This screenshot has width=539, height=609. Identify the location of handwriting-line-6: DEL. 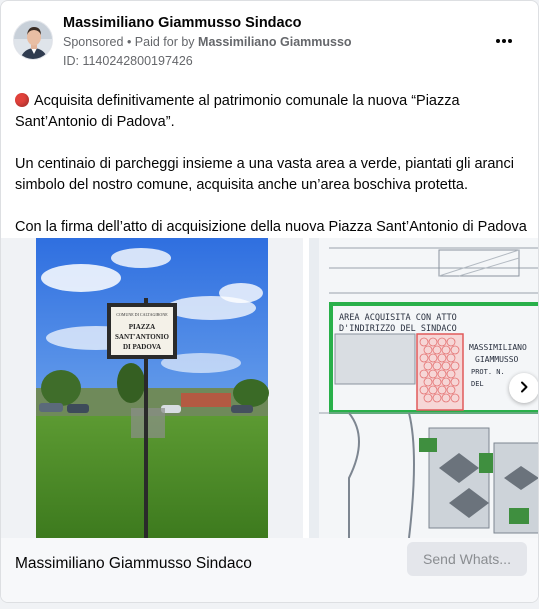
(477, 384).